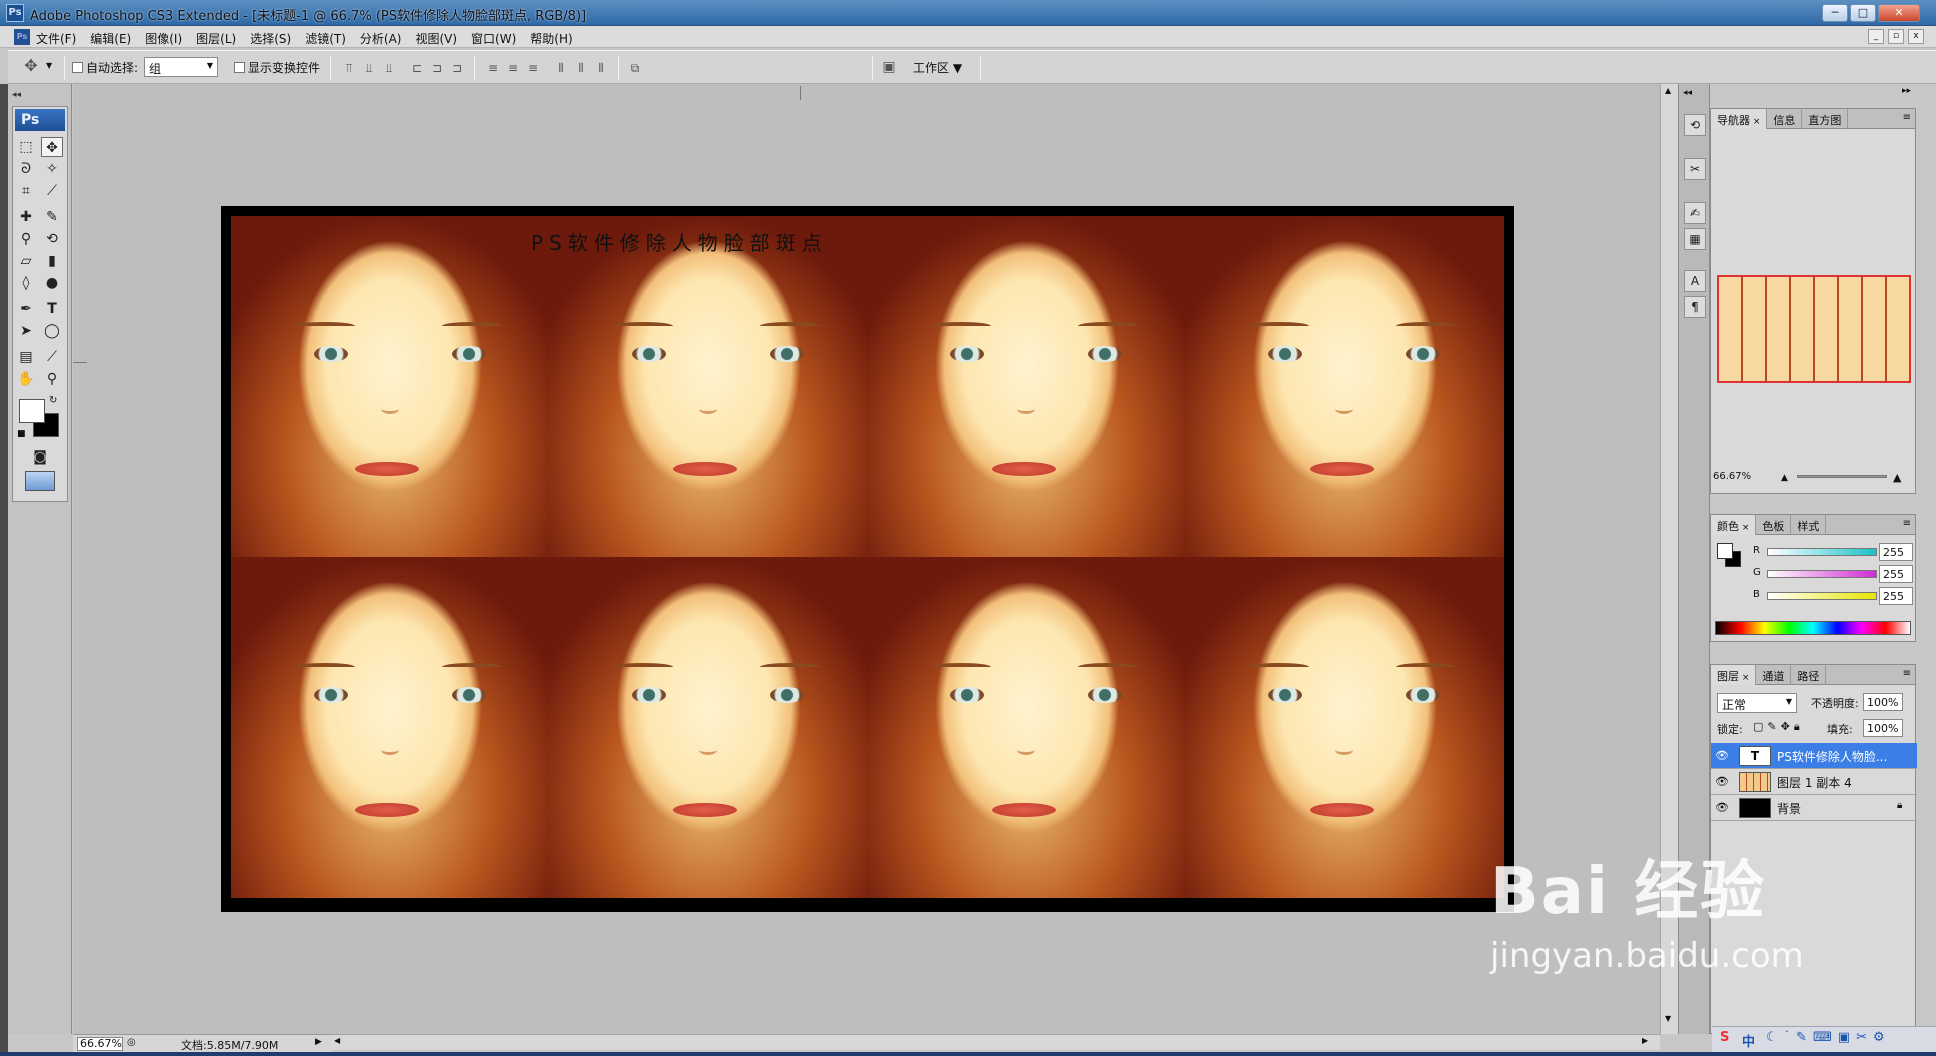 Image resolution: width=1936 pixels, height=1056 pixels. Describe the element at coordinates (995, 1042) in the screenshot. I see `horizontal-scrollbar: ◀ ▶` at that location.